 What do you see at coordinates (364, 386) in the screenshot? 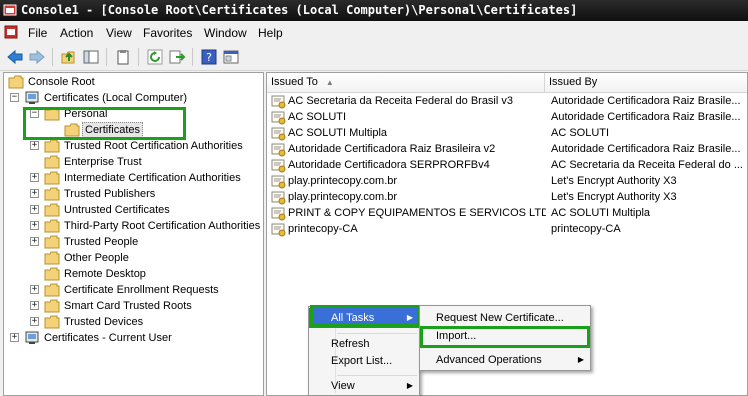
I see `menu-item-view: View ▶` at bounding box center [364, 386].